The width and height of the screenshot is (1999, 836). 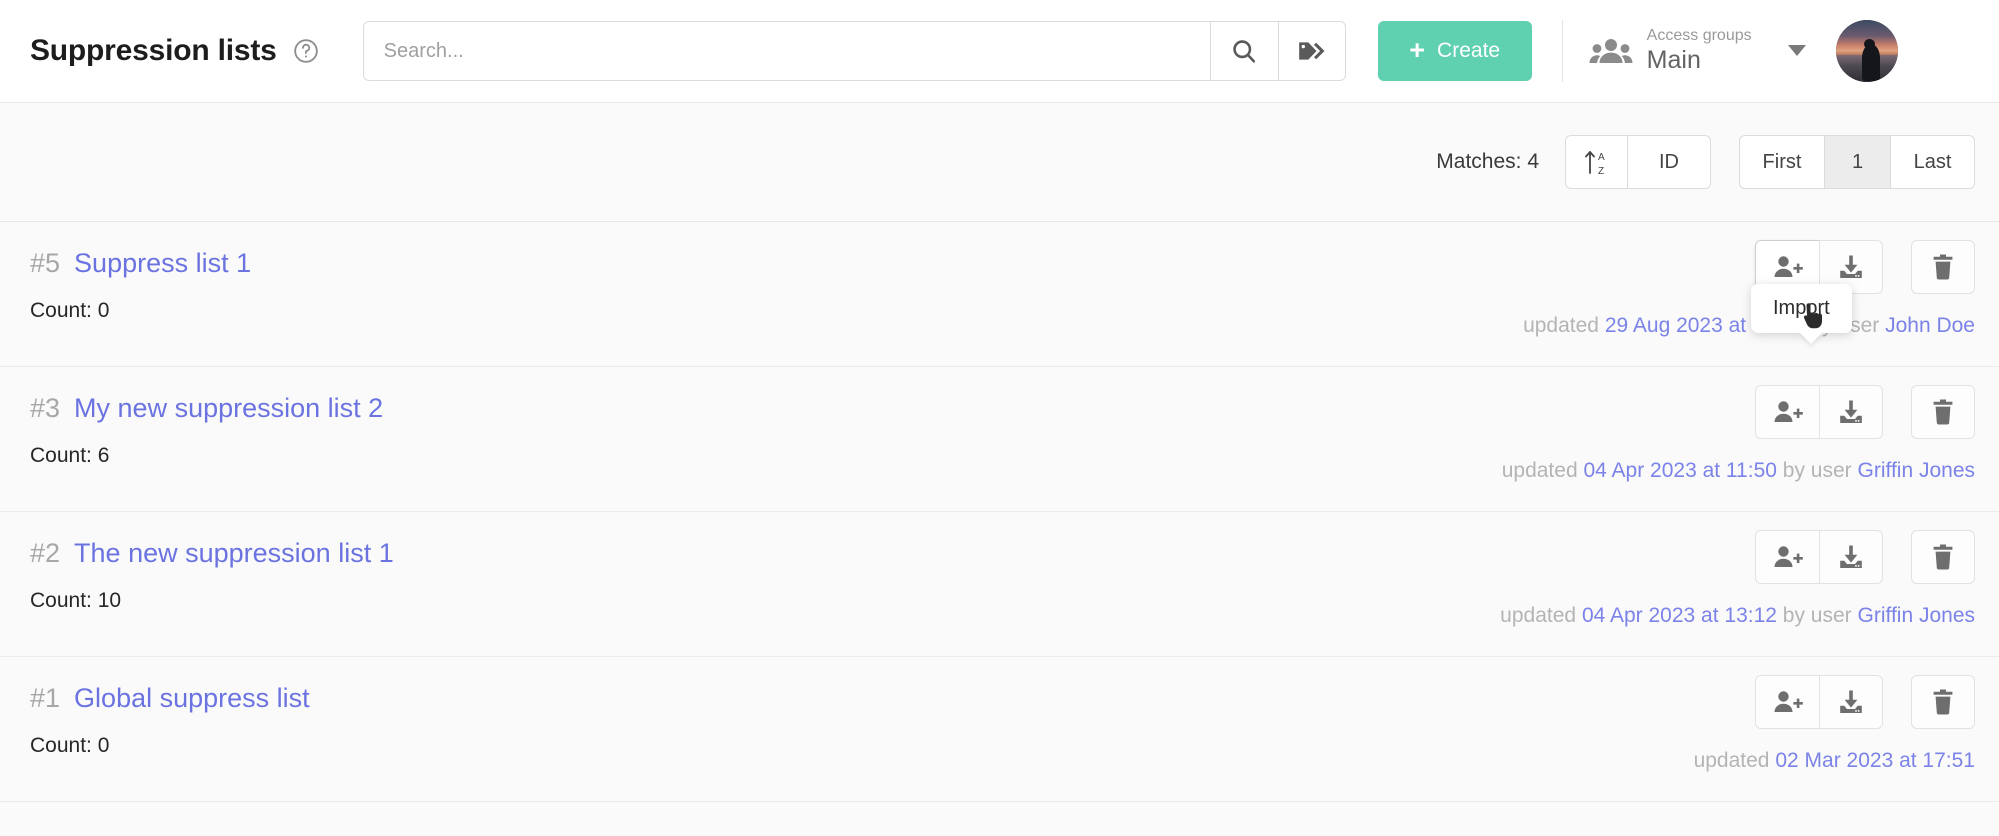 I want to click on help-circle-icon, so click(x=306, y=51).